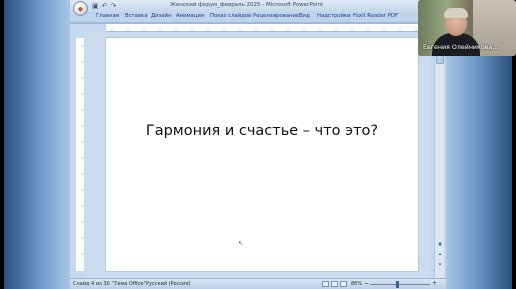 The width and height of the screenshot is (516, 289). What do you see at coordinates (35, 144) in the screenshot?
I see `desktop-background-left` at bounding box center [35, 144].